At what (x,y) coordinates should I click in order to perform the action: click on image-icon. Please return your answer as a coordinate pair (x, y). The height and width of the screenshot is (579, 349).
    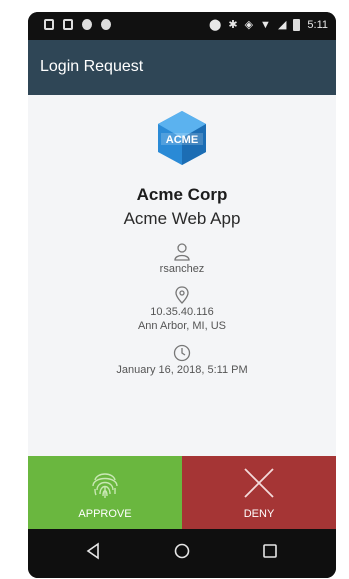
    Looking at the image, I should click on (49, 24).